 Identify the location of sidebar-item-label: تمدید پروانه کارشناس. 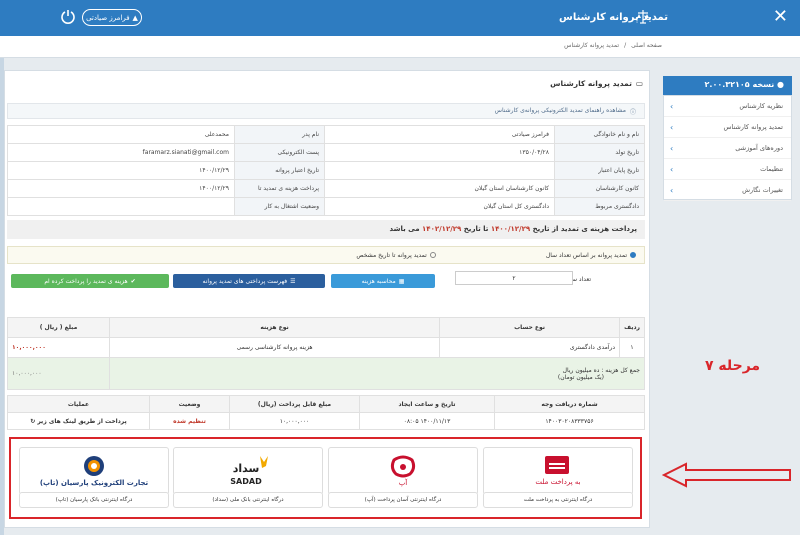
(753, 127).